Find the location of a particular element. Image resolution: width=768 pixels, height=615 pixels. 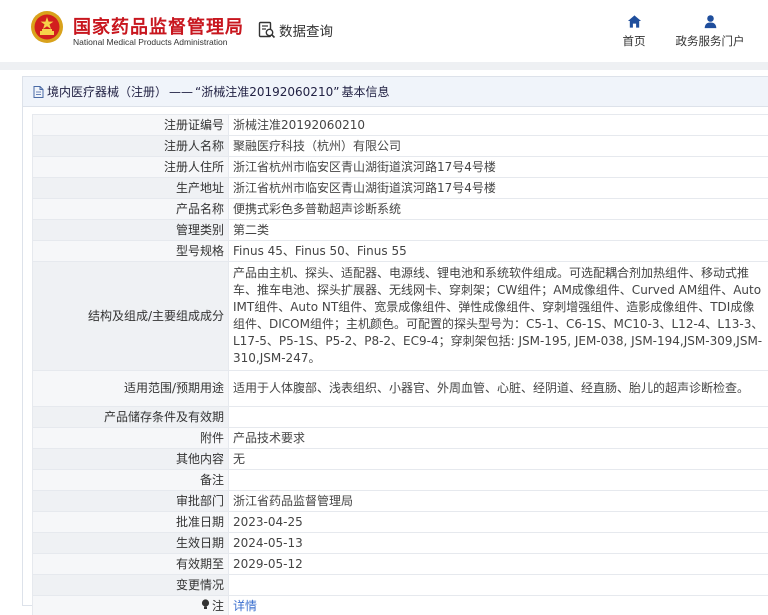

search-document-icon is located at coordinates (267, 30).